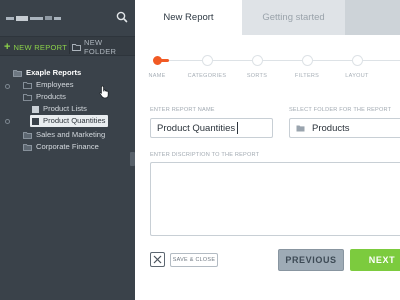  What do you see at coordinates (194, 260) in the screenshot?
I see `save-and-close-button: SAVE & CLOSE` at bounding box center [194, 260].